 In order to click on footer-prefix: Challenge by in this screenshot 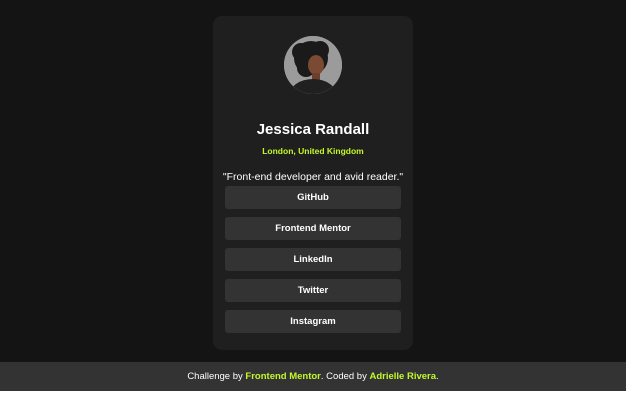, I will do `click(216, 376)`.